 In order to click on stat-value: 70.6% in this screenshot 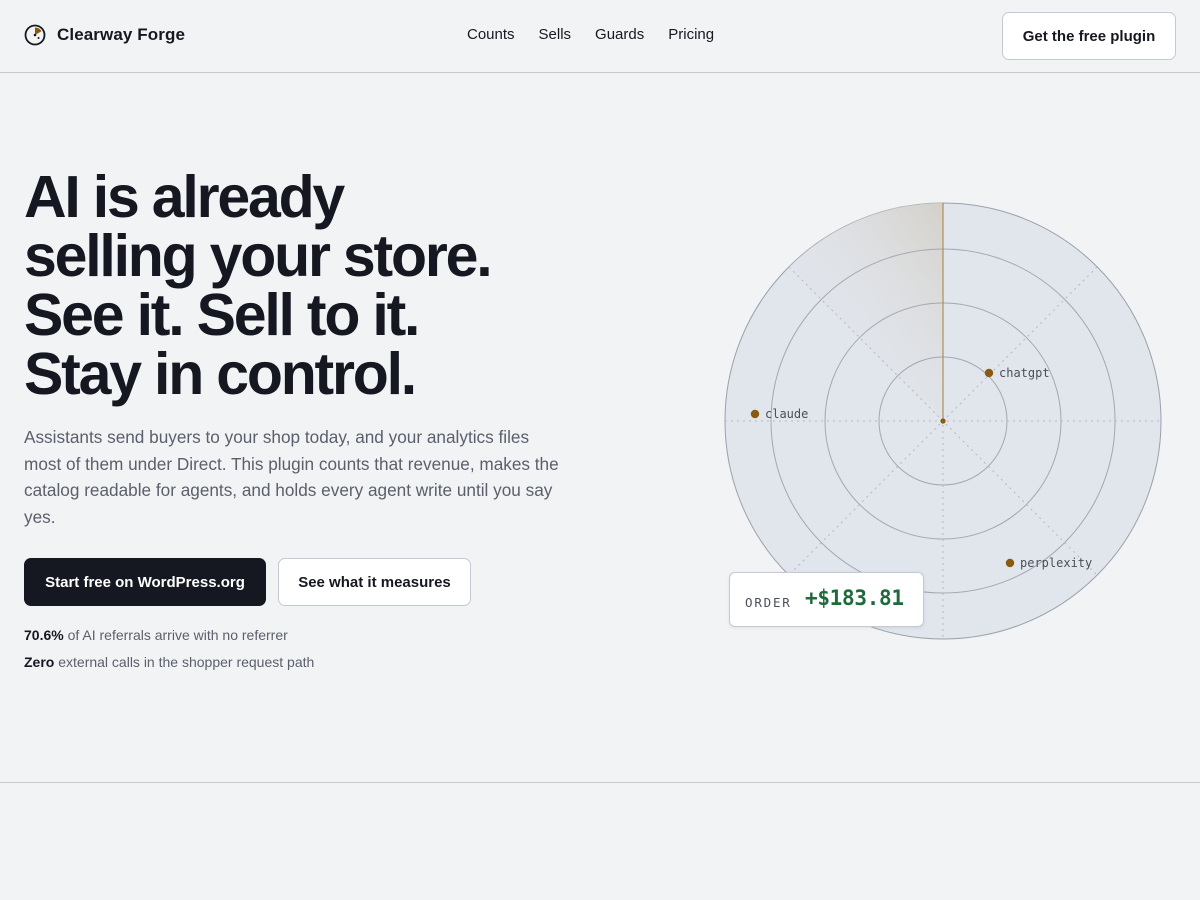, I will do `click(44, 635)`.